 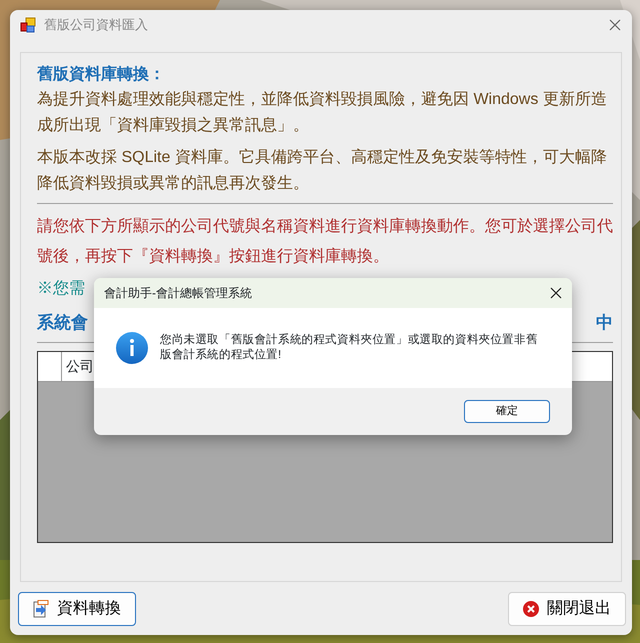 What do you see at coordinates (77, 609) in the screenshot?
I see `convert-button: 資料轉換` at bounding box center [77, 609].